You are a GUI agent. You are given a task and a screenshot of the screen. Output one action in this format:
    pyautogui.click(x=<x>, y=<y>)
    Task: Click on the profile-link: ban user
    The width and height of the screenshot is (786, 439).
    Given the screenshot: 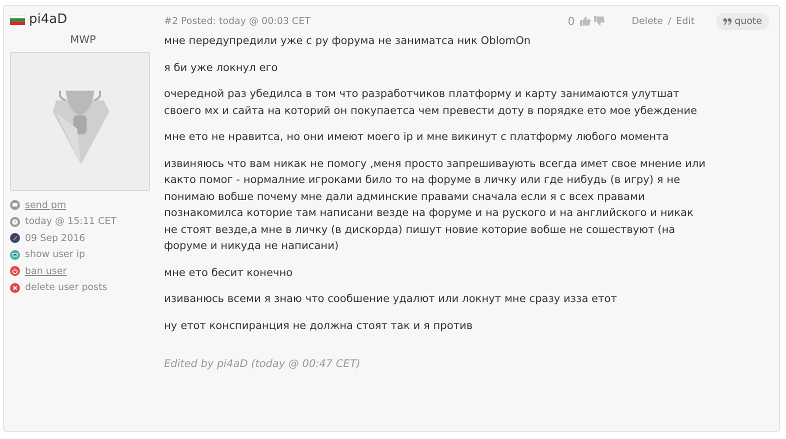 What is the action you would take?
    pyautogui.click(x=46, y=271)
    